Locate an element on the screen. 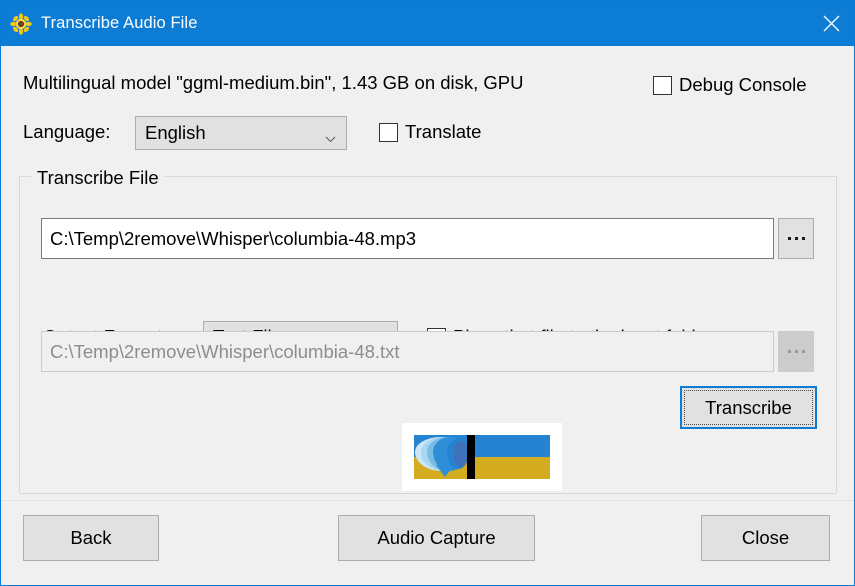  language-label: Language: is located at coordinates (67, 131).